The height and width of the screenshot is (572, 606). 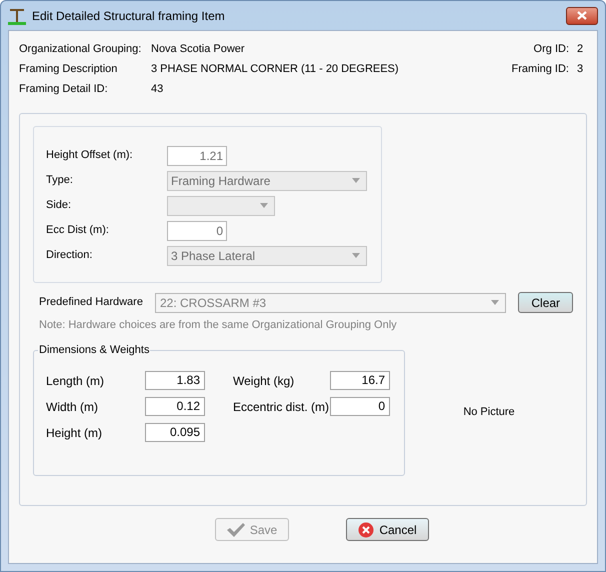 I want to click on input-field: 16.7, so click(x=360, y=380).